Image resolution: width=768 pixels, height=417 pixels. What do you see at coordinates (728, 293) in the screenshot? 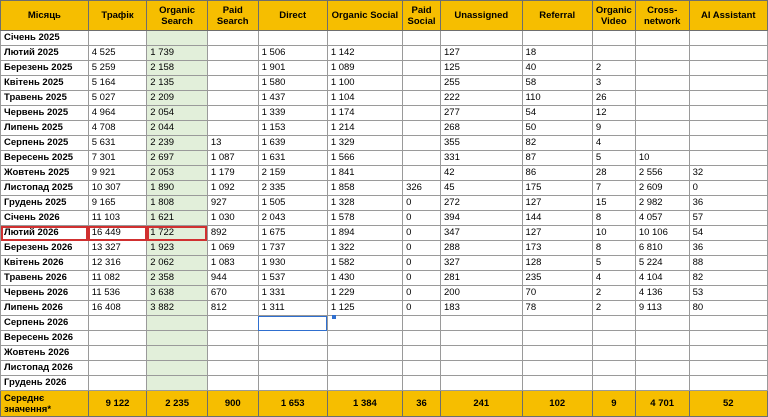
I see `cell-ai-assistant: 53` at bounding box center [728, 293].